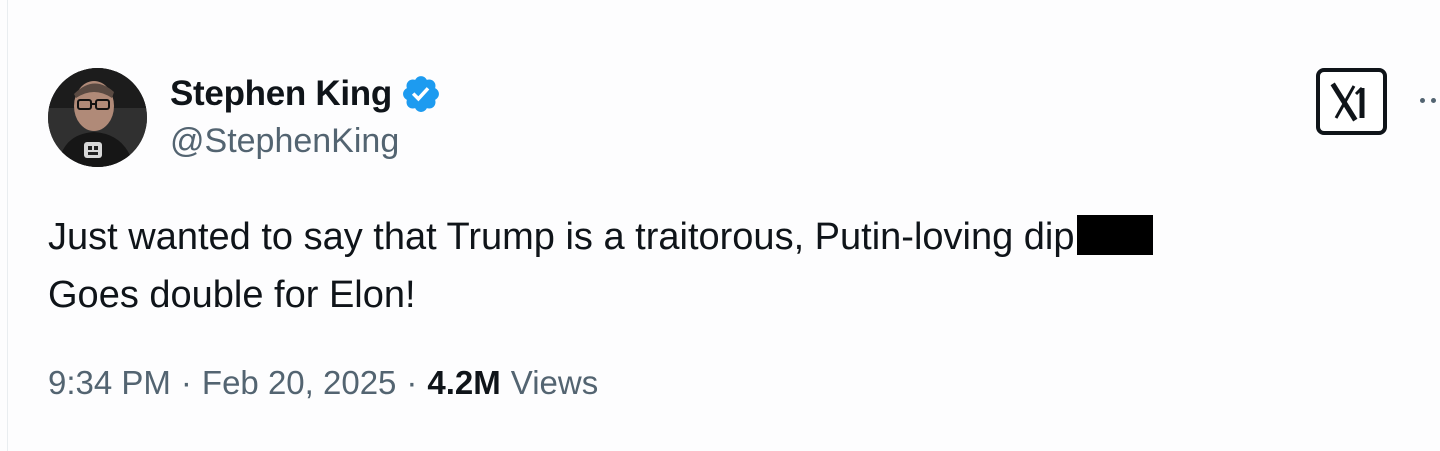 Image resolution: width=1440 pixels, height=451 pixels. I want to click on more-options-icon, so click(1427, 100).